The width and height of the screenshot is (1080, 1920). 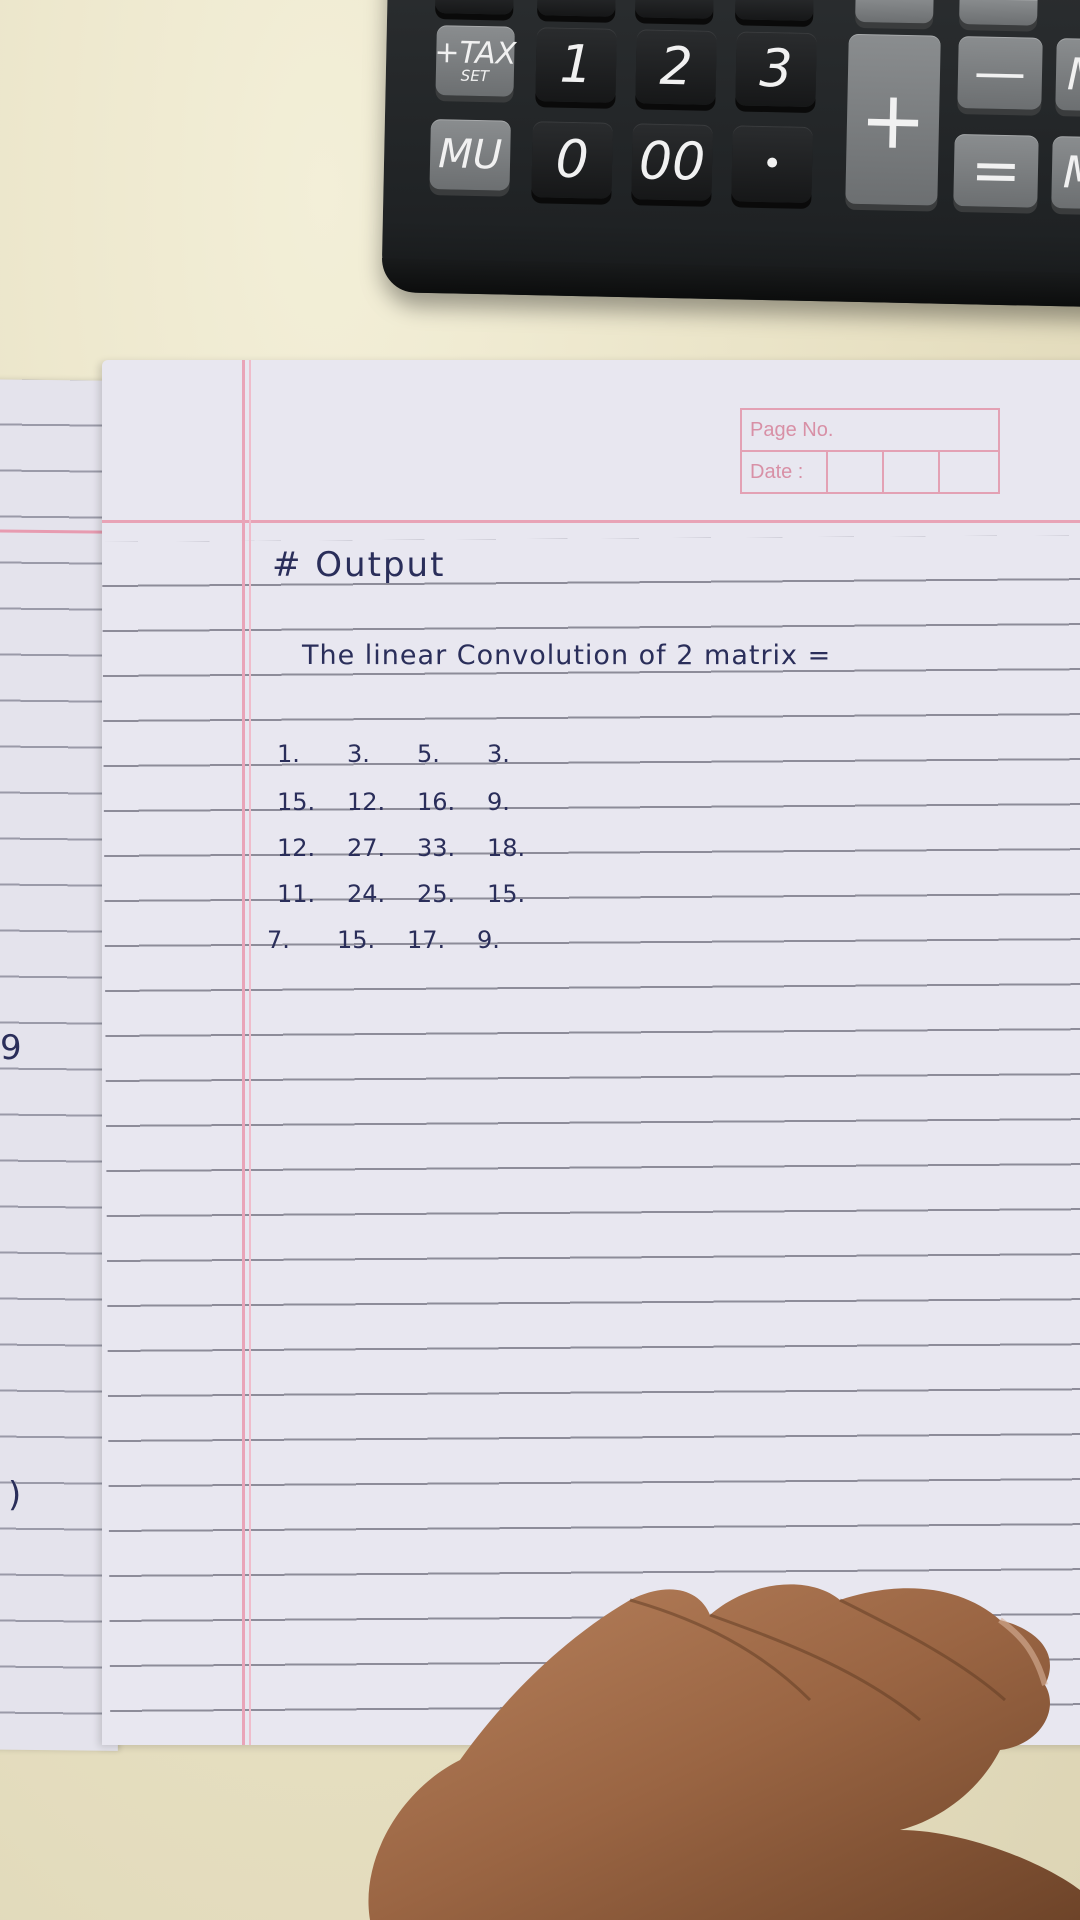 I want to click on equals-key: =, so click(x=996, y=170).